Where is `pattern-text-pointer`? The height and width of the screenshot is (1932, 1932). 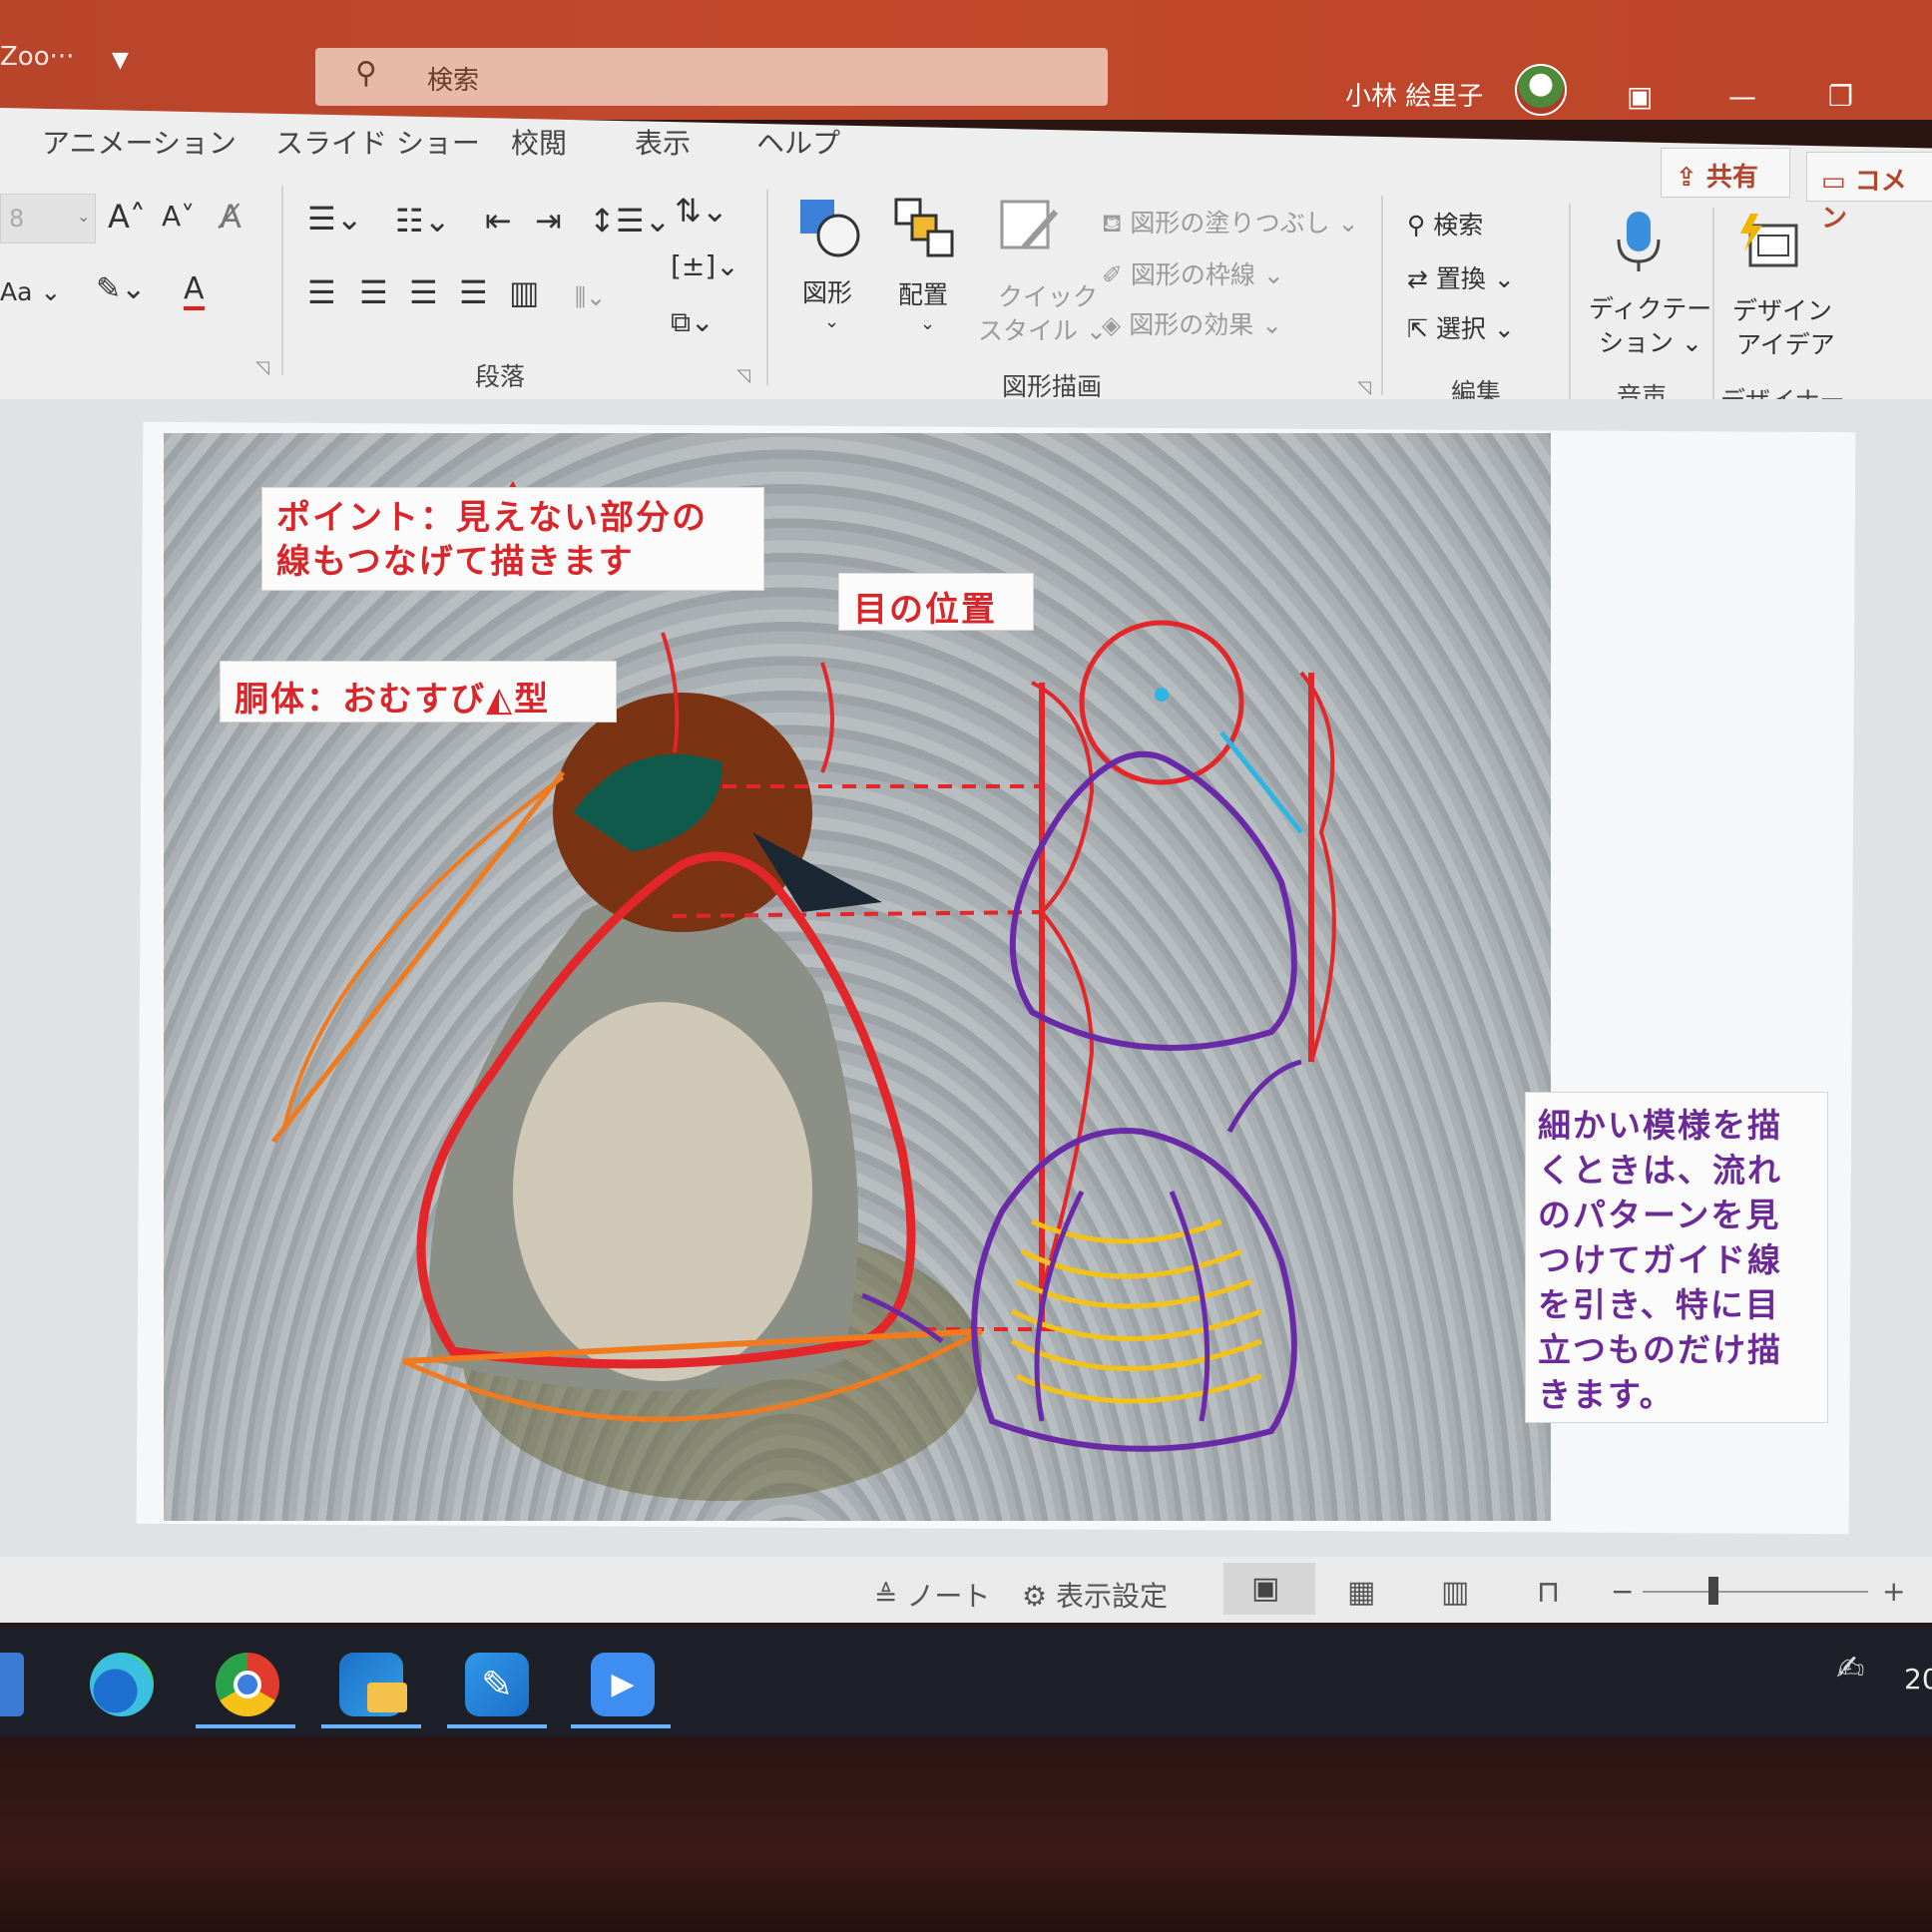
pattern-text-pointer is located at coordinates (1264, 1096).